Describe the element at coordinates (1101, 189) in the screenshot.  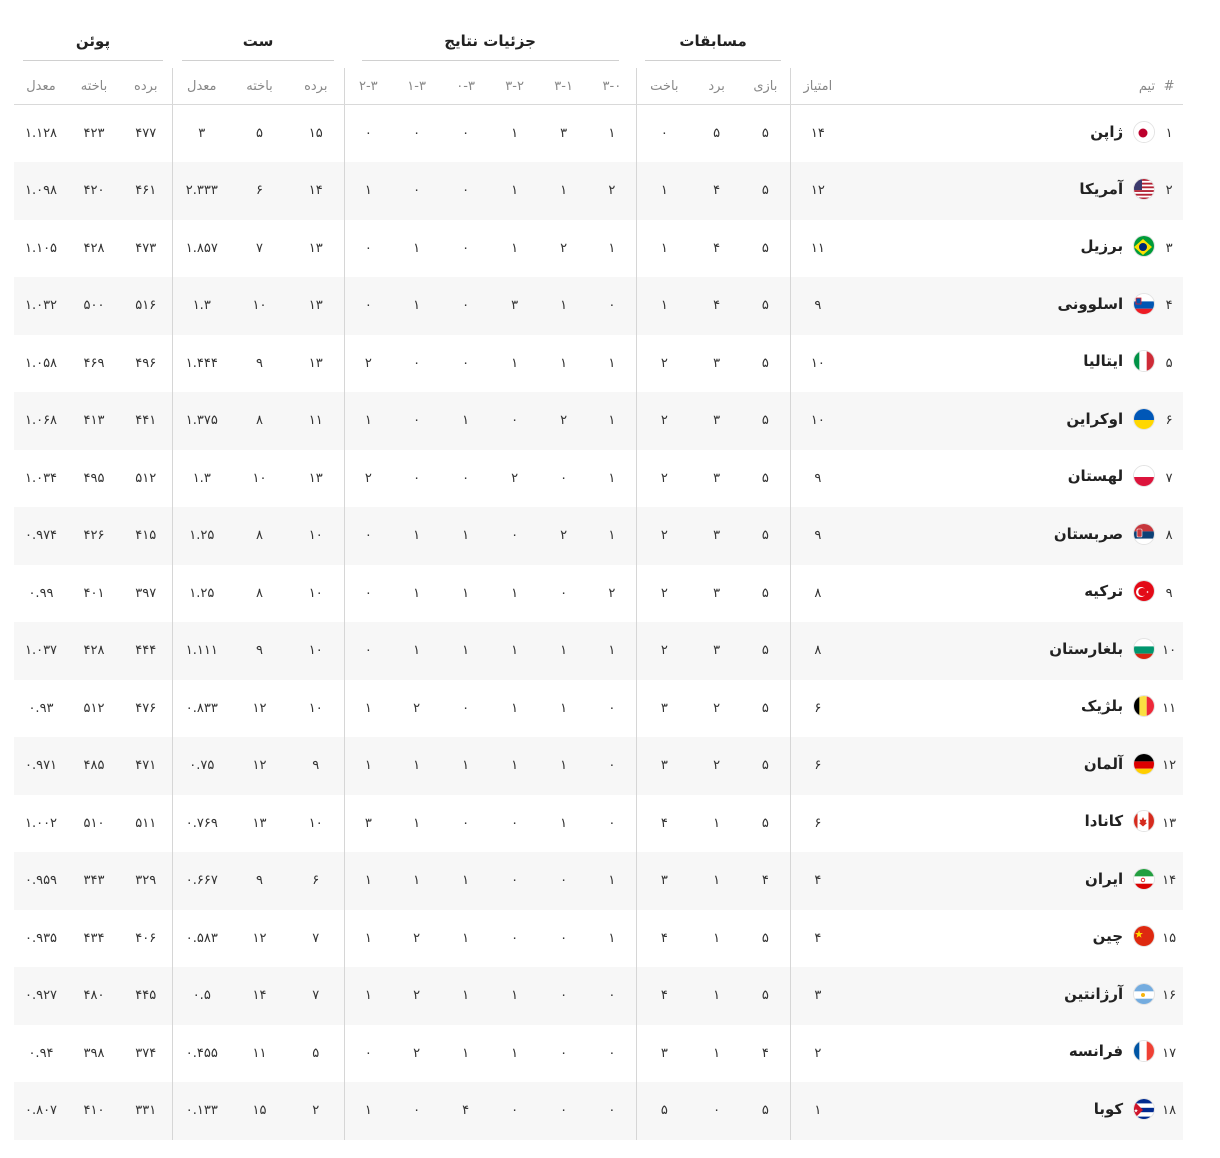
I see `team-name: آمریکا` at that location.